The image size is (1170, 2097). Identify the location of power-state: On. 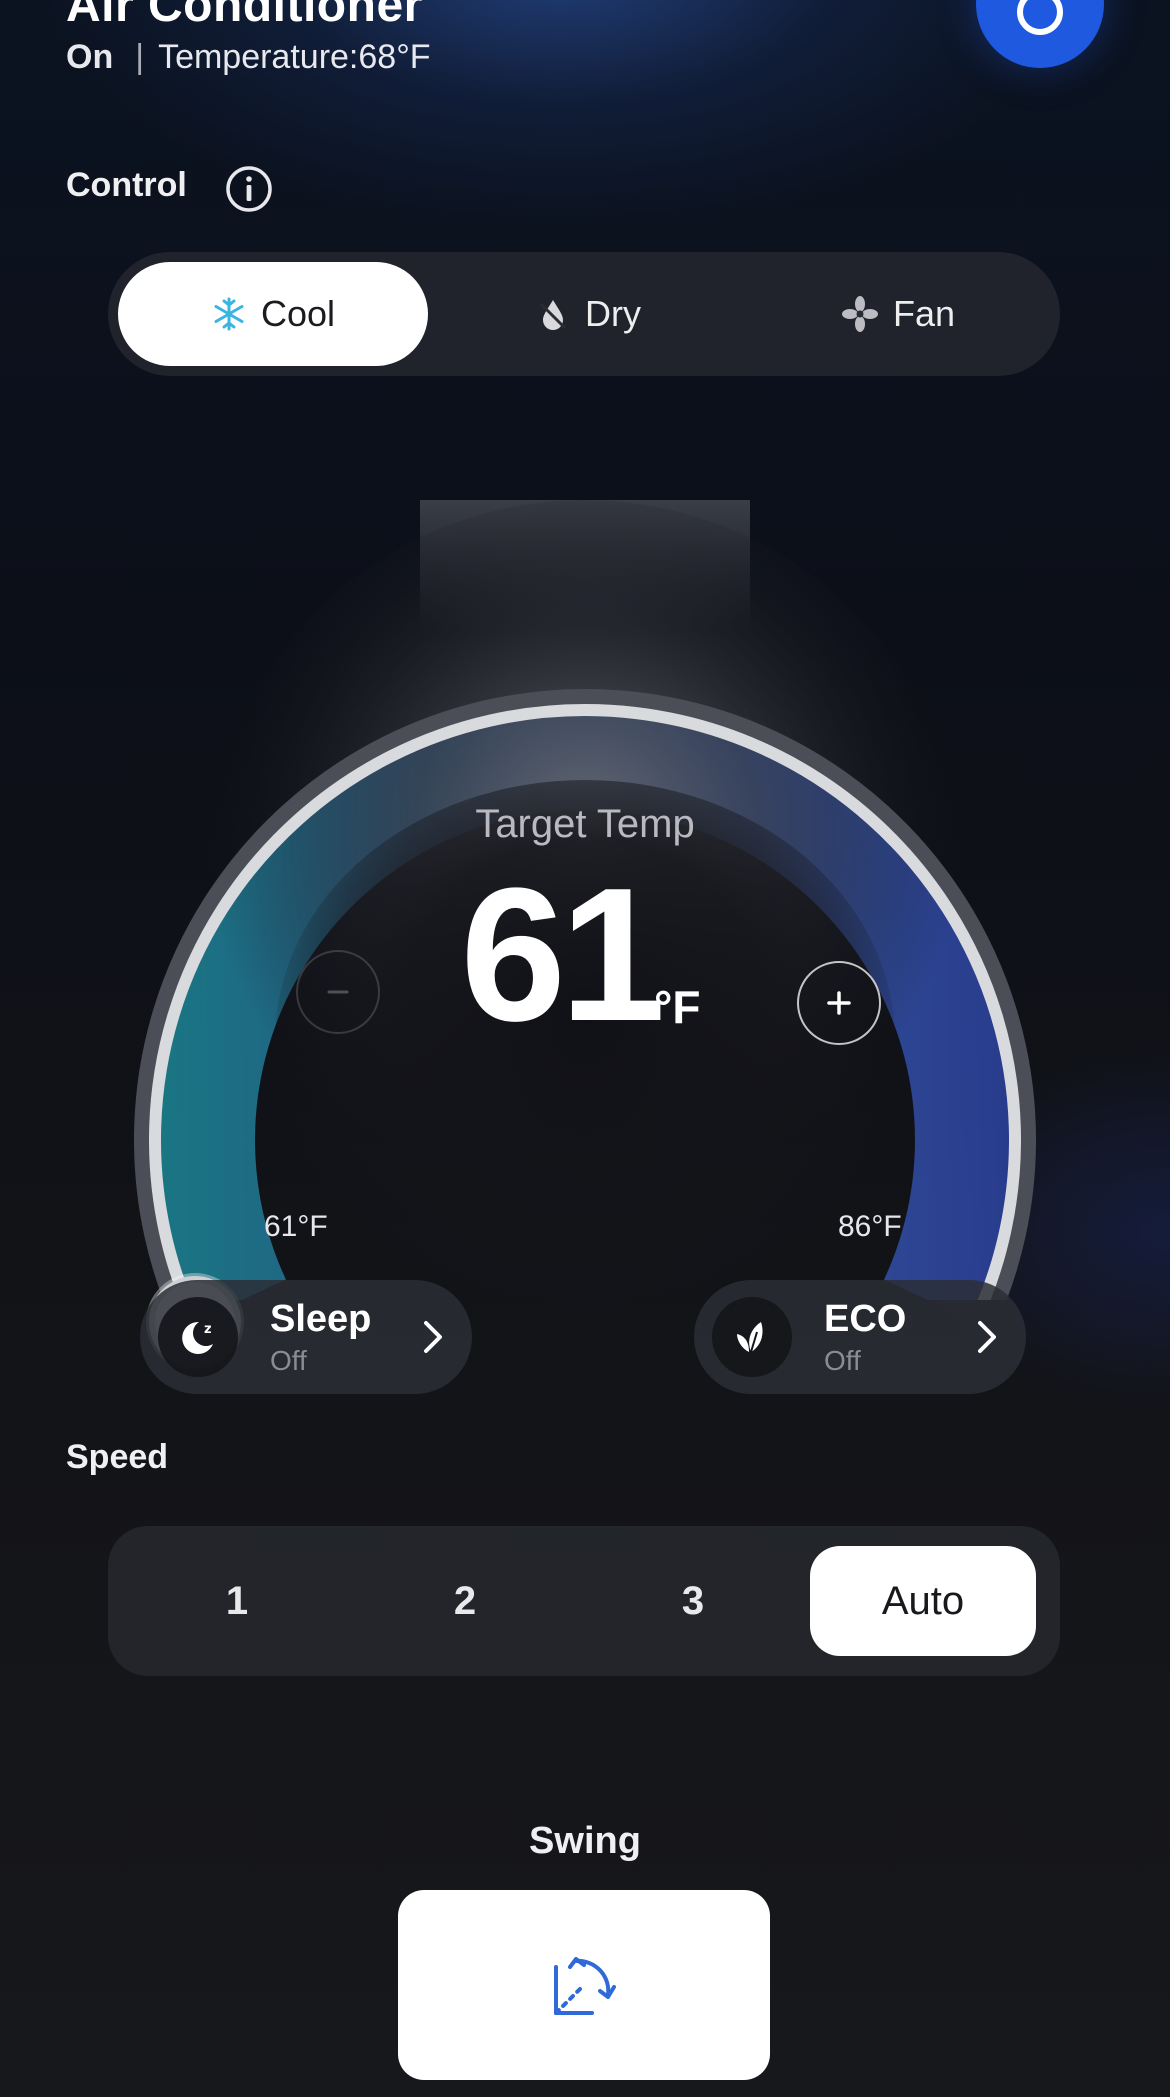
(90, 57).